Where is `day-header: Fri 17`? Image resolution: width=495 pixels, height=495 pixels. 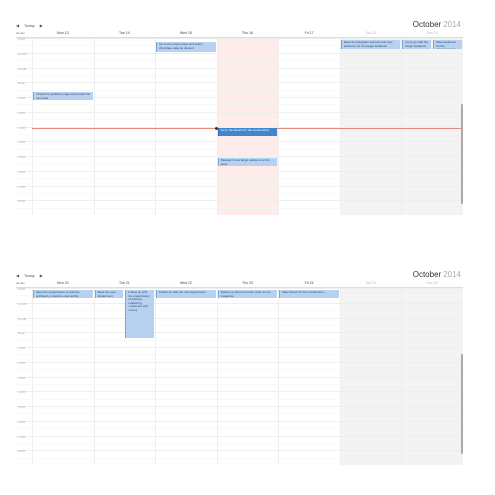 day-header: Fri 17 is located at coordinates (309, 33).